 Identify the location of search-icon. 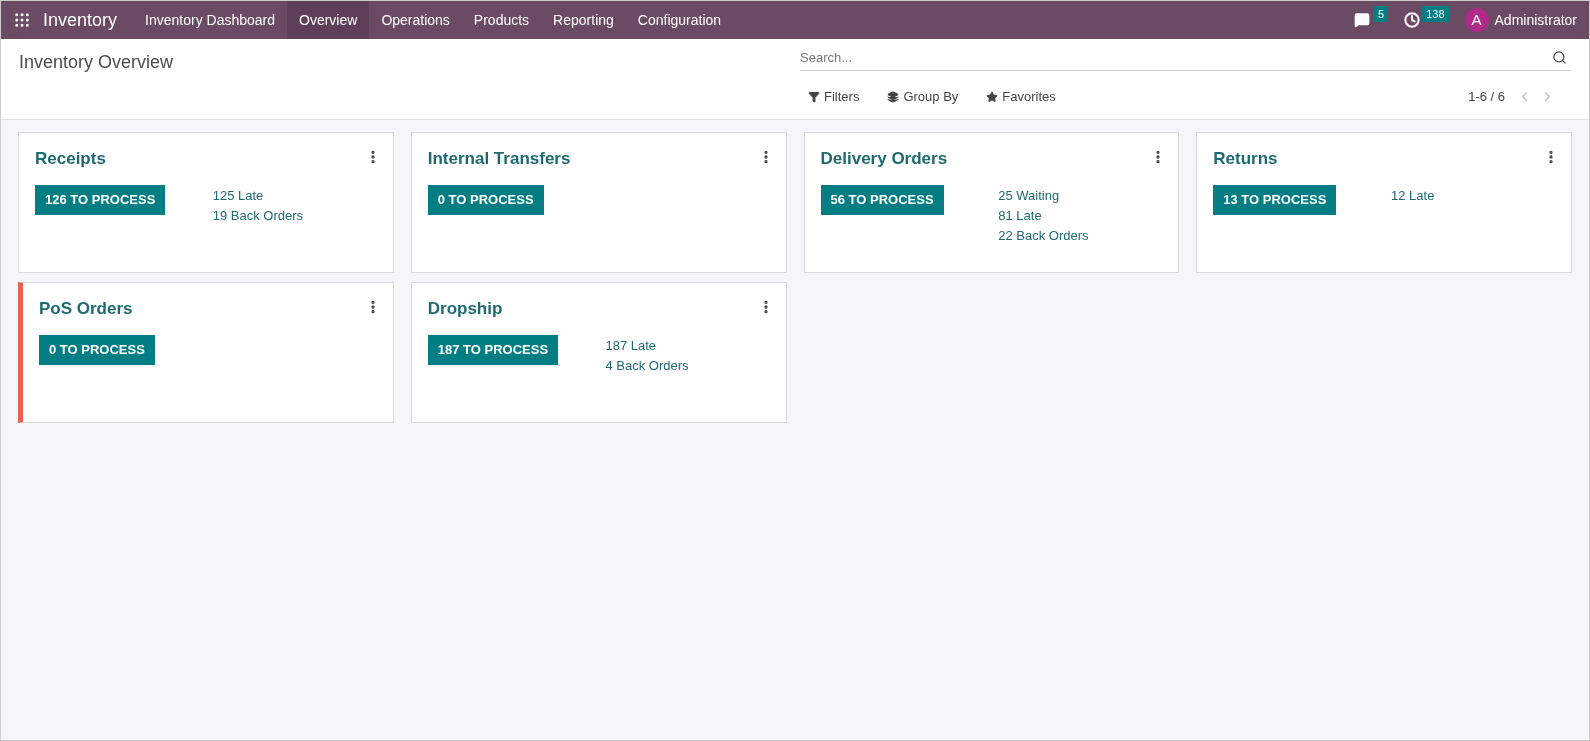
(1559, 57).